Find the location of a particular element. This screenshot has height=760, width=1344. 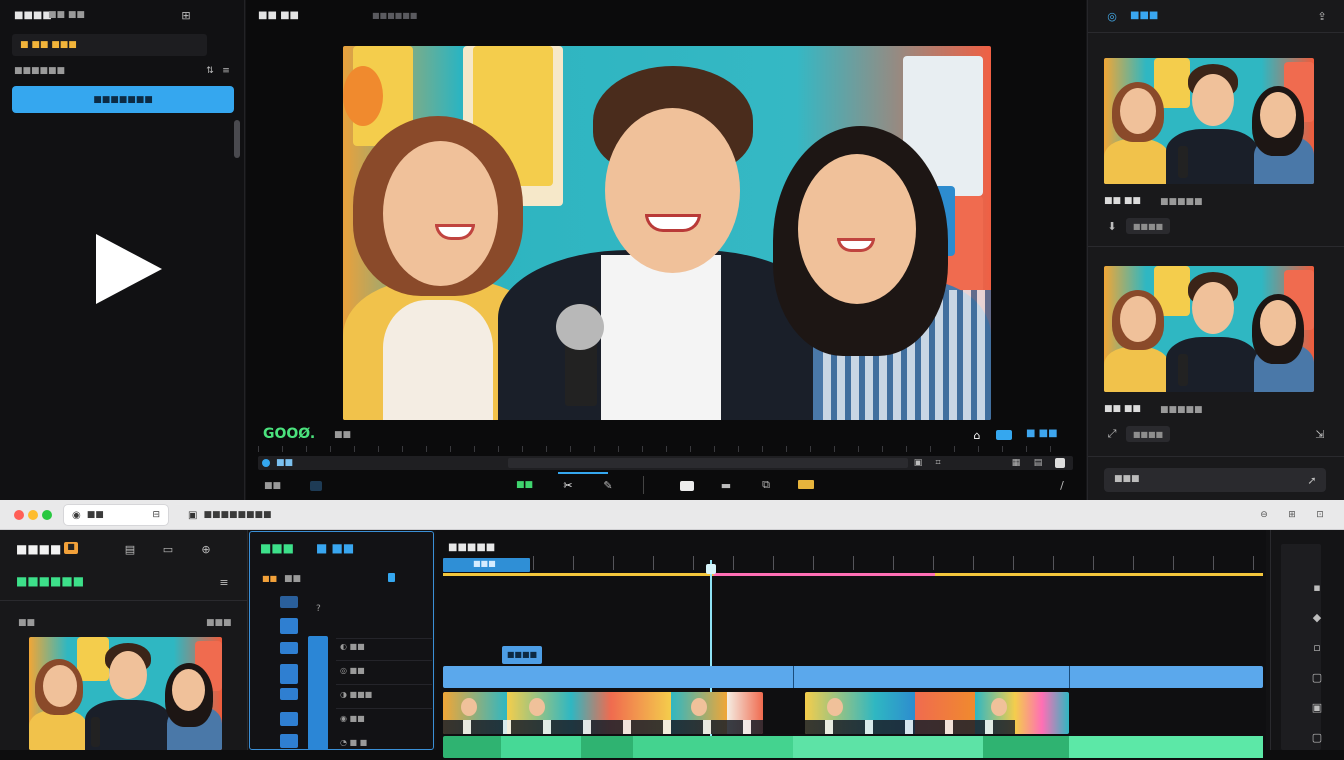

playhead-handle-icon is located at coordinates (711, 569).